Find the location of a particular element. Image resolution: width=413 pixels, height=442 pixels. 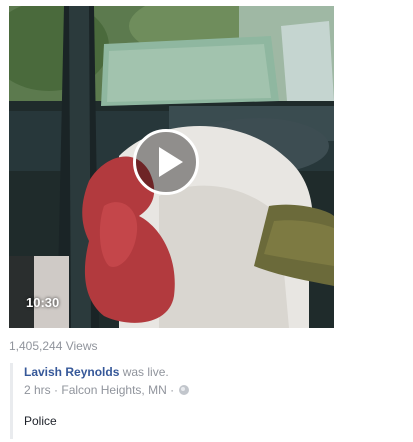

globe-icon is located at coordinates (184, 390).